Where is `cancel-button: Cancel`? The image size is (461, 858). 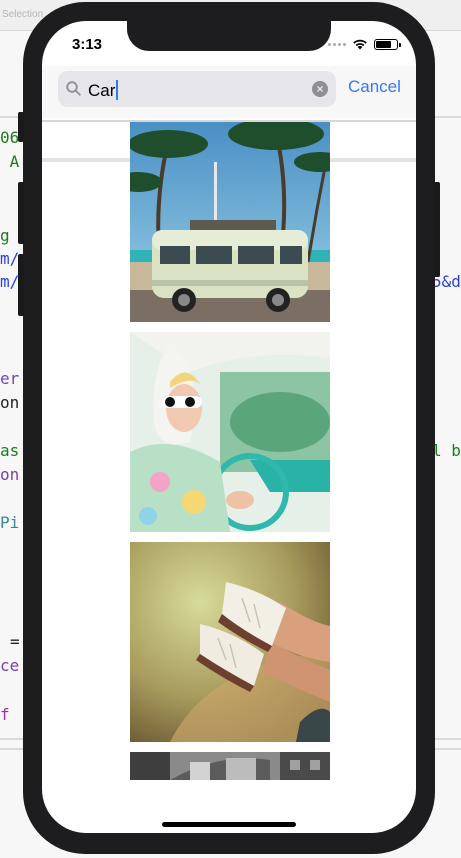 cancel-button: Cancel is located at coordinates (374, 87).